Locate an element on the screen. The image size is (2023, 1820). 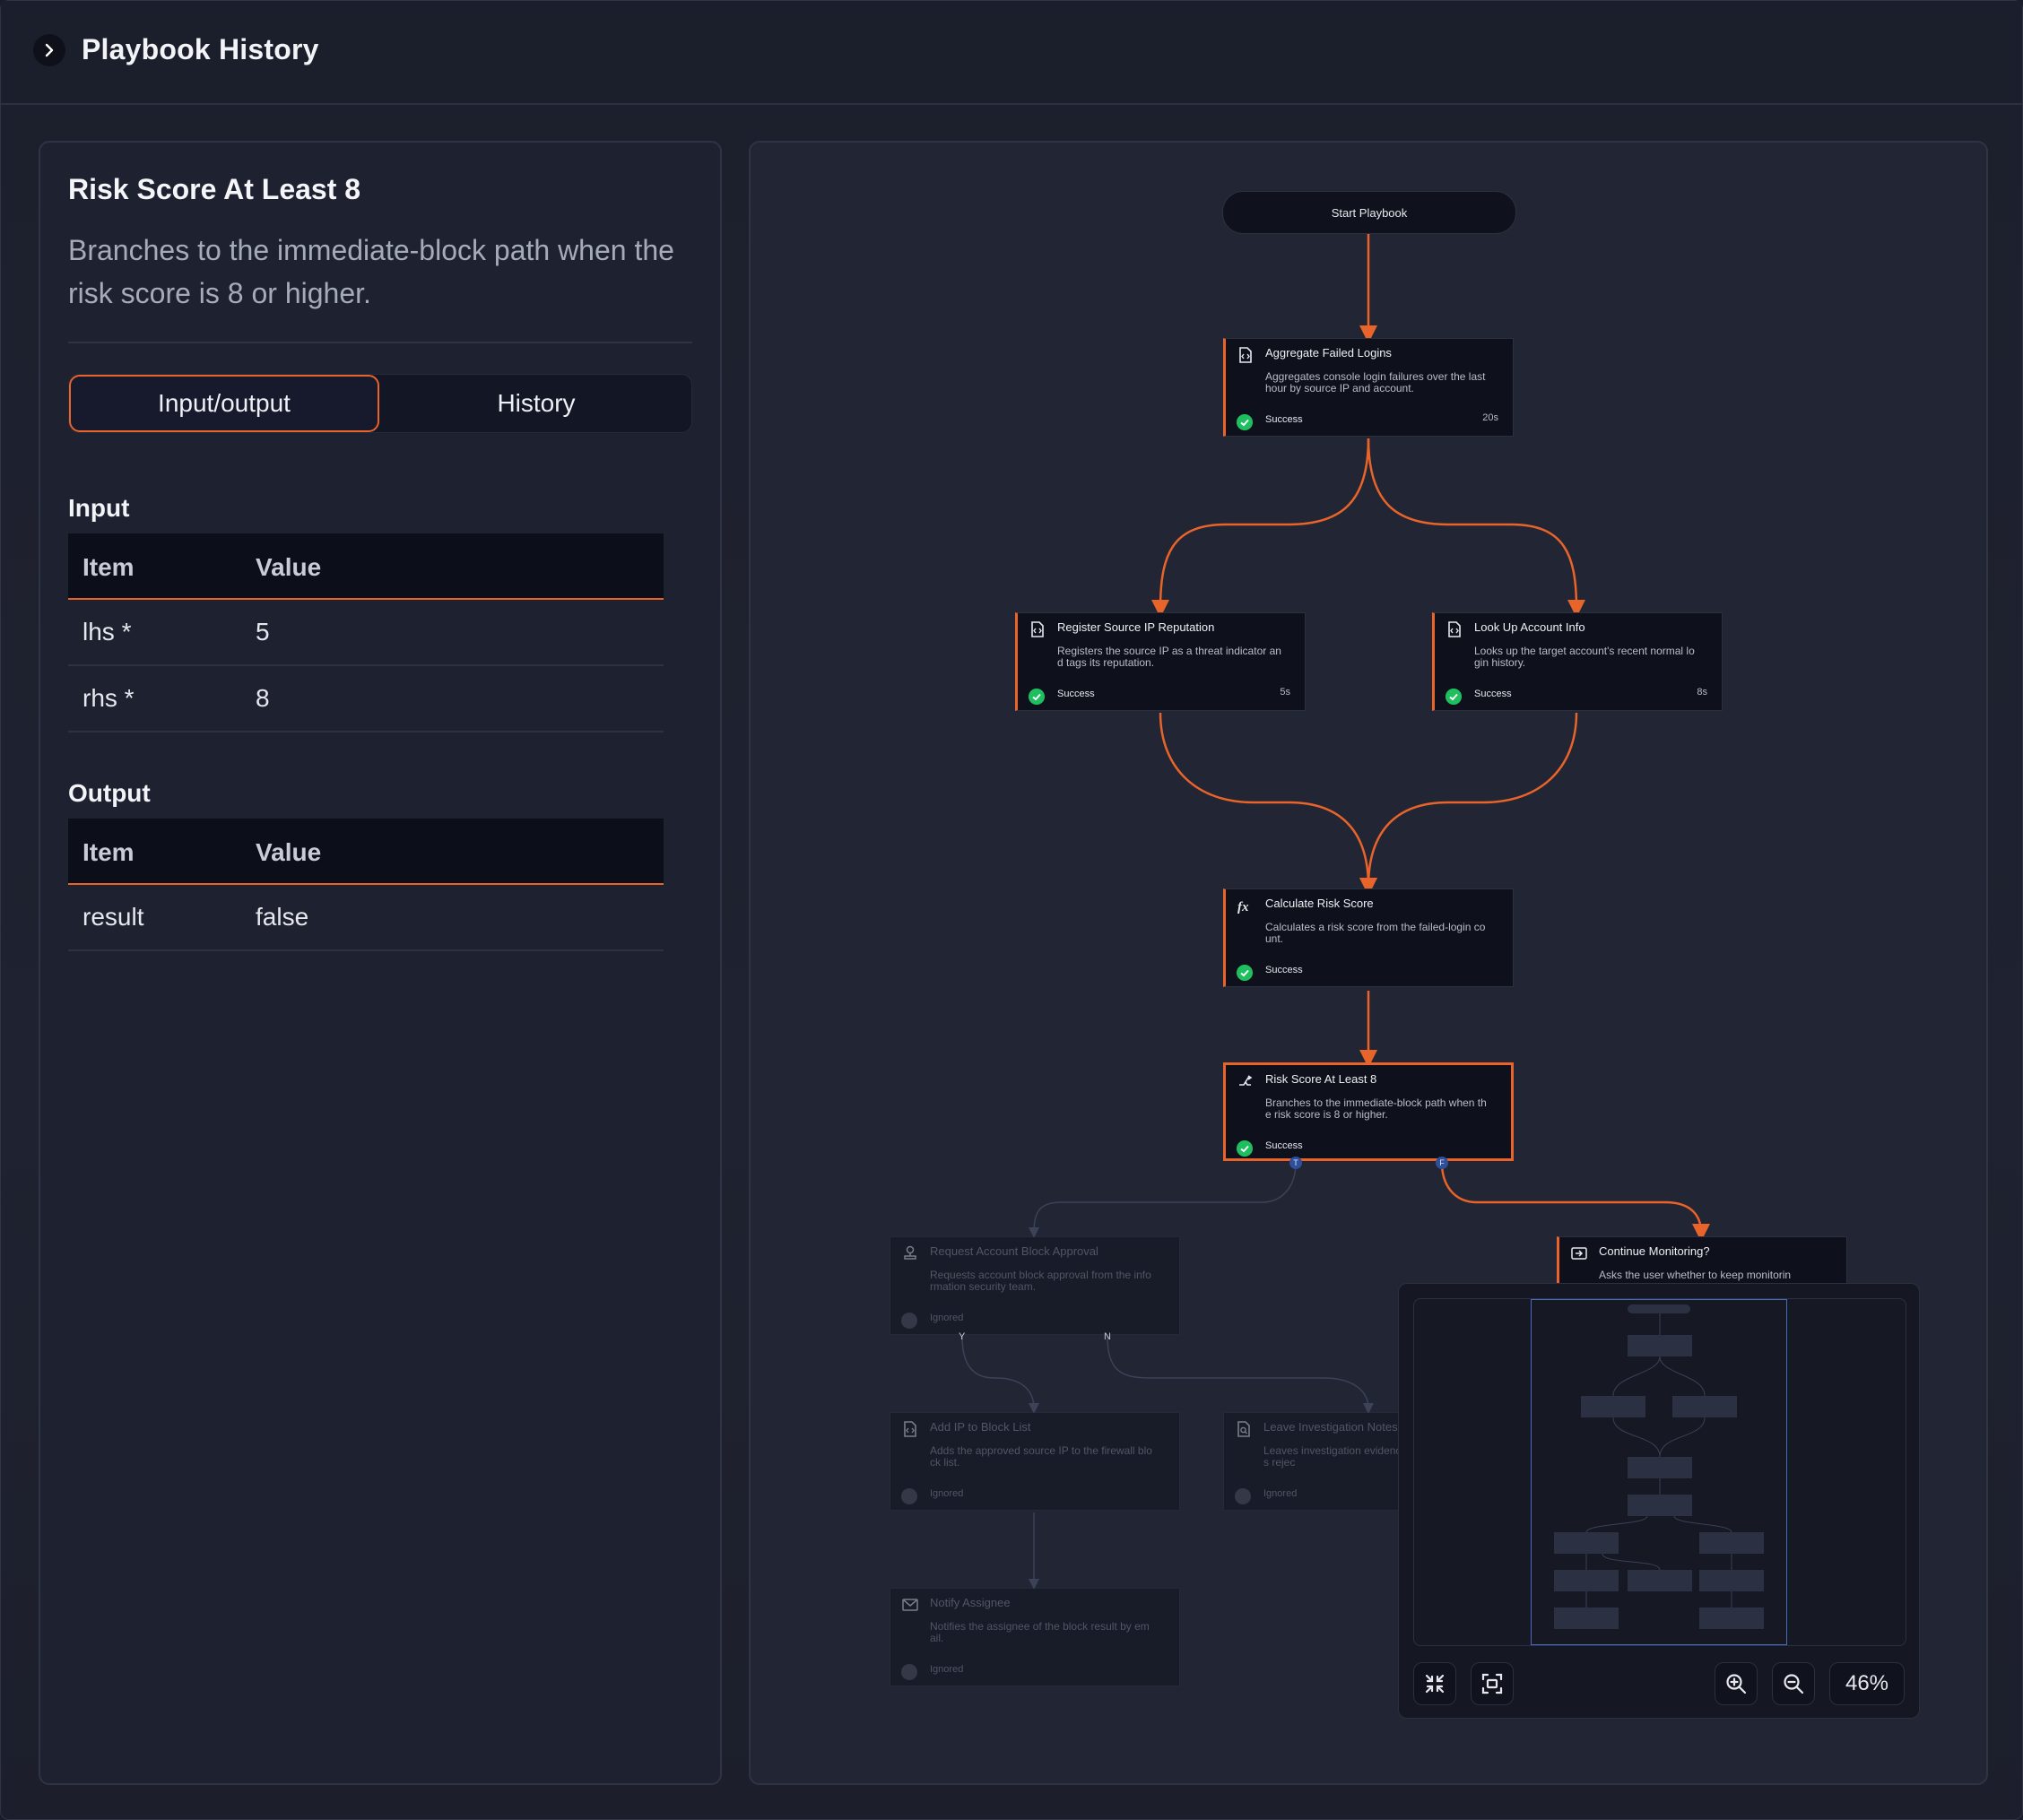
true-port: T is located at coordinates (1295, 1163).